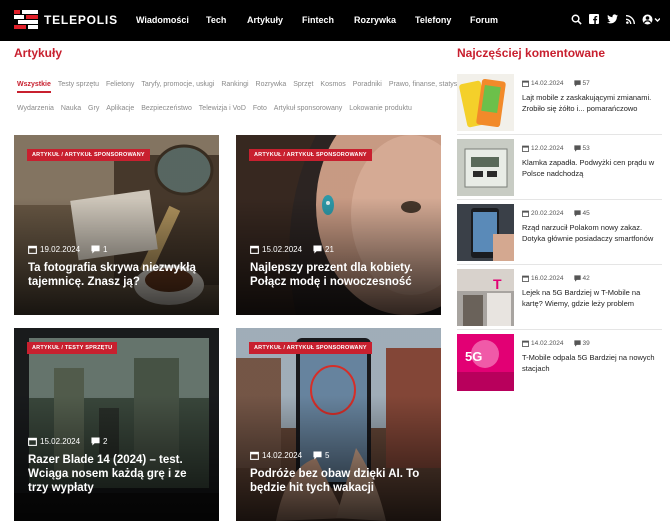 The height and width of the screenshot is (525, 670). Describe the element at coordinates (612, 19) in the screenshot. I see `twitter-icon` at that location.